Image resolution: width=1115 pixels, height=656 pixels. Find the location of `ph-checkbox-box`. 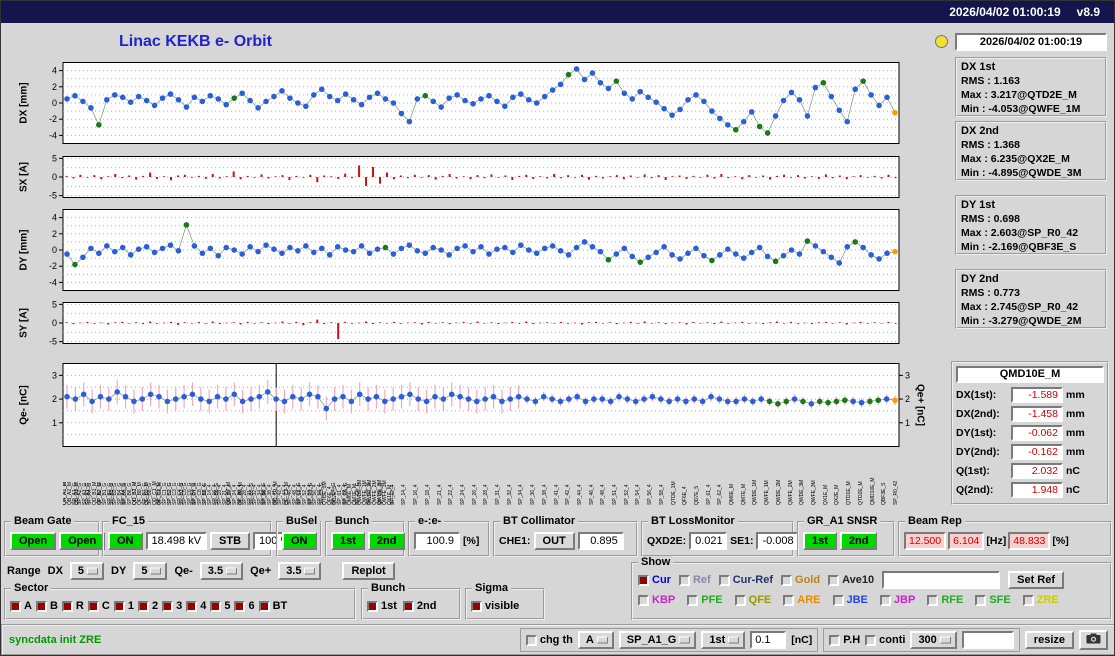

ph-checkbox-box is located at coordinates (835, 640).